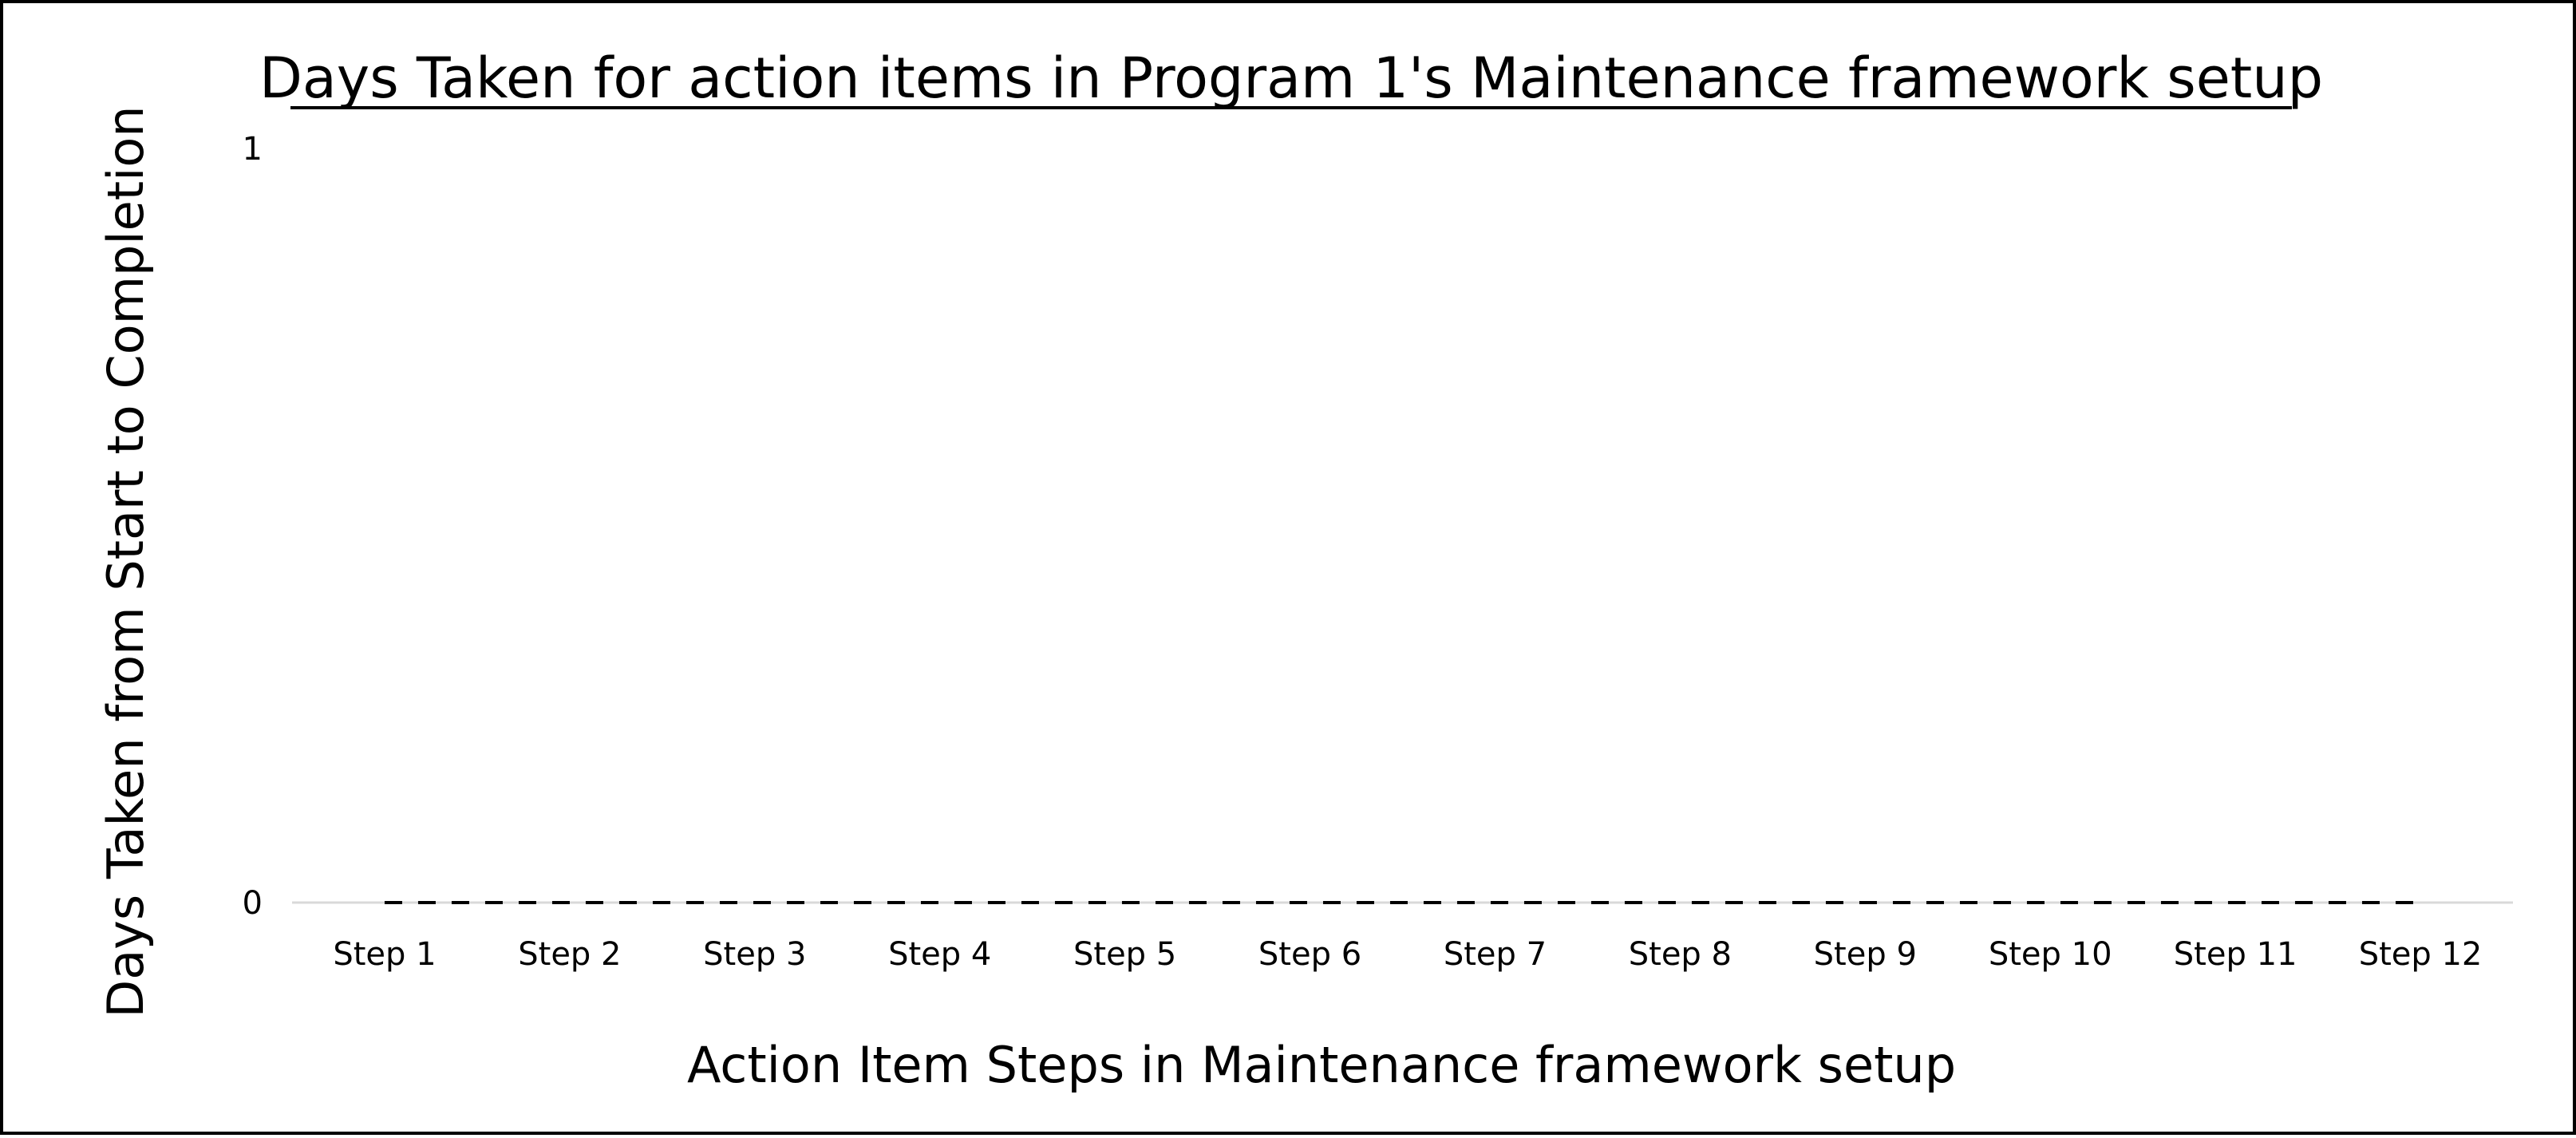 The image size is (2576, 1138). What do you see at coordinates (939, 954) in the screenshot?
I see `x-tick-label: Step 4` at bounding box center [939, 954].